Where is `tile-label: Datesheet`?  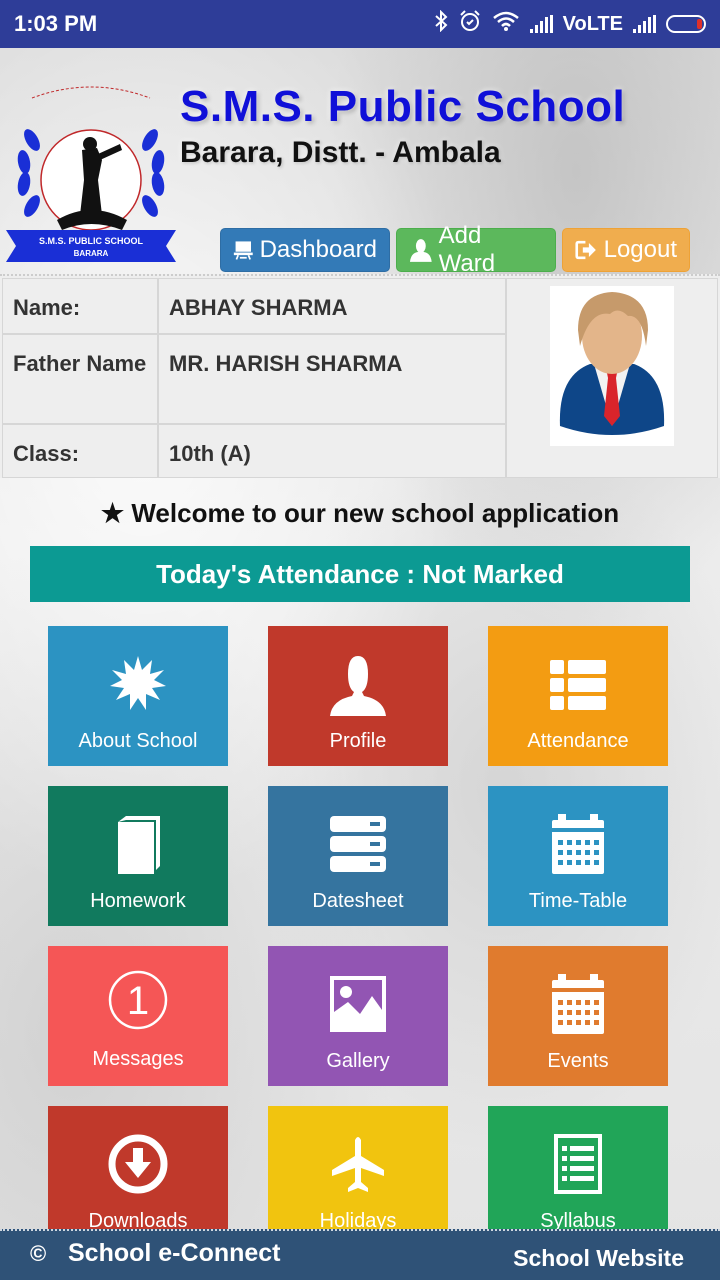
tile-label: Datesheet is located at coordinates (358, 901).